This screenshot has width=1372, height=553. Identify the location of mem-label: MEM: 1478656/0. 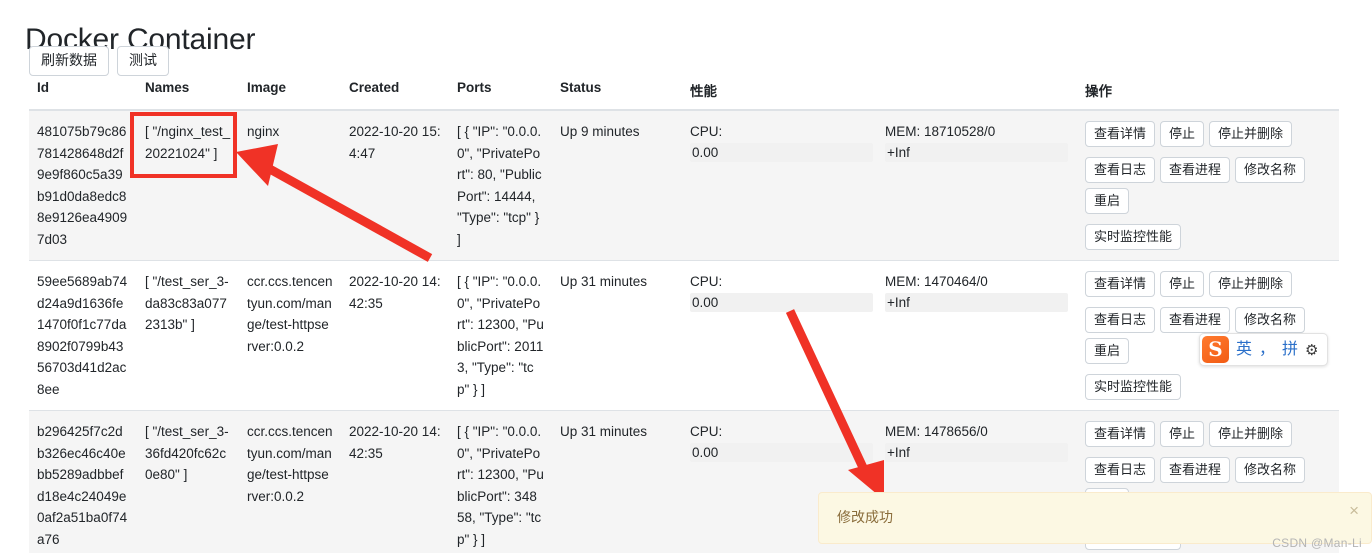
(936, 431).